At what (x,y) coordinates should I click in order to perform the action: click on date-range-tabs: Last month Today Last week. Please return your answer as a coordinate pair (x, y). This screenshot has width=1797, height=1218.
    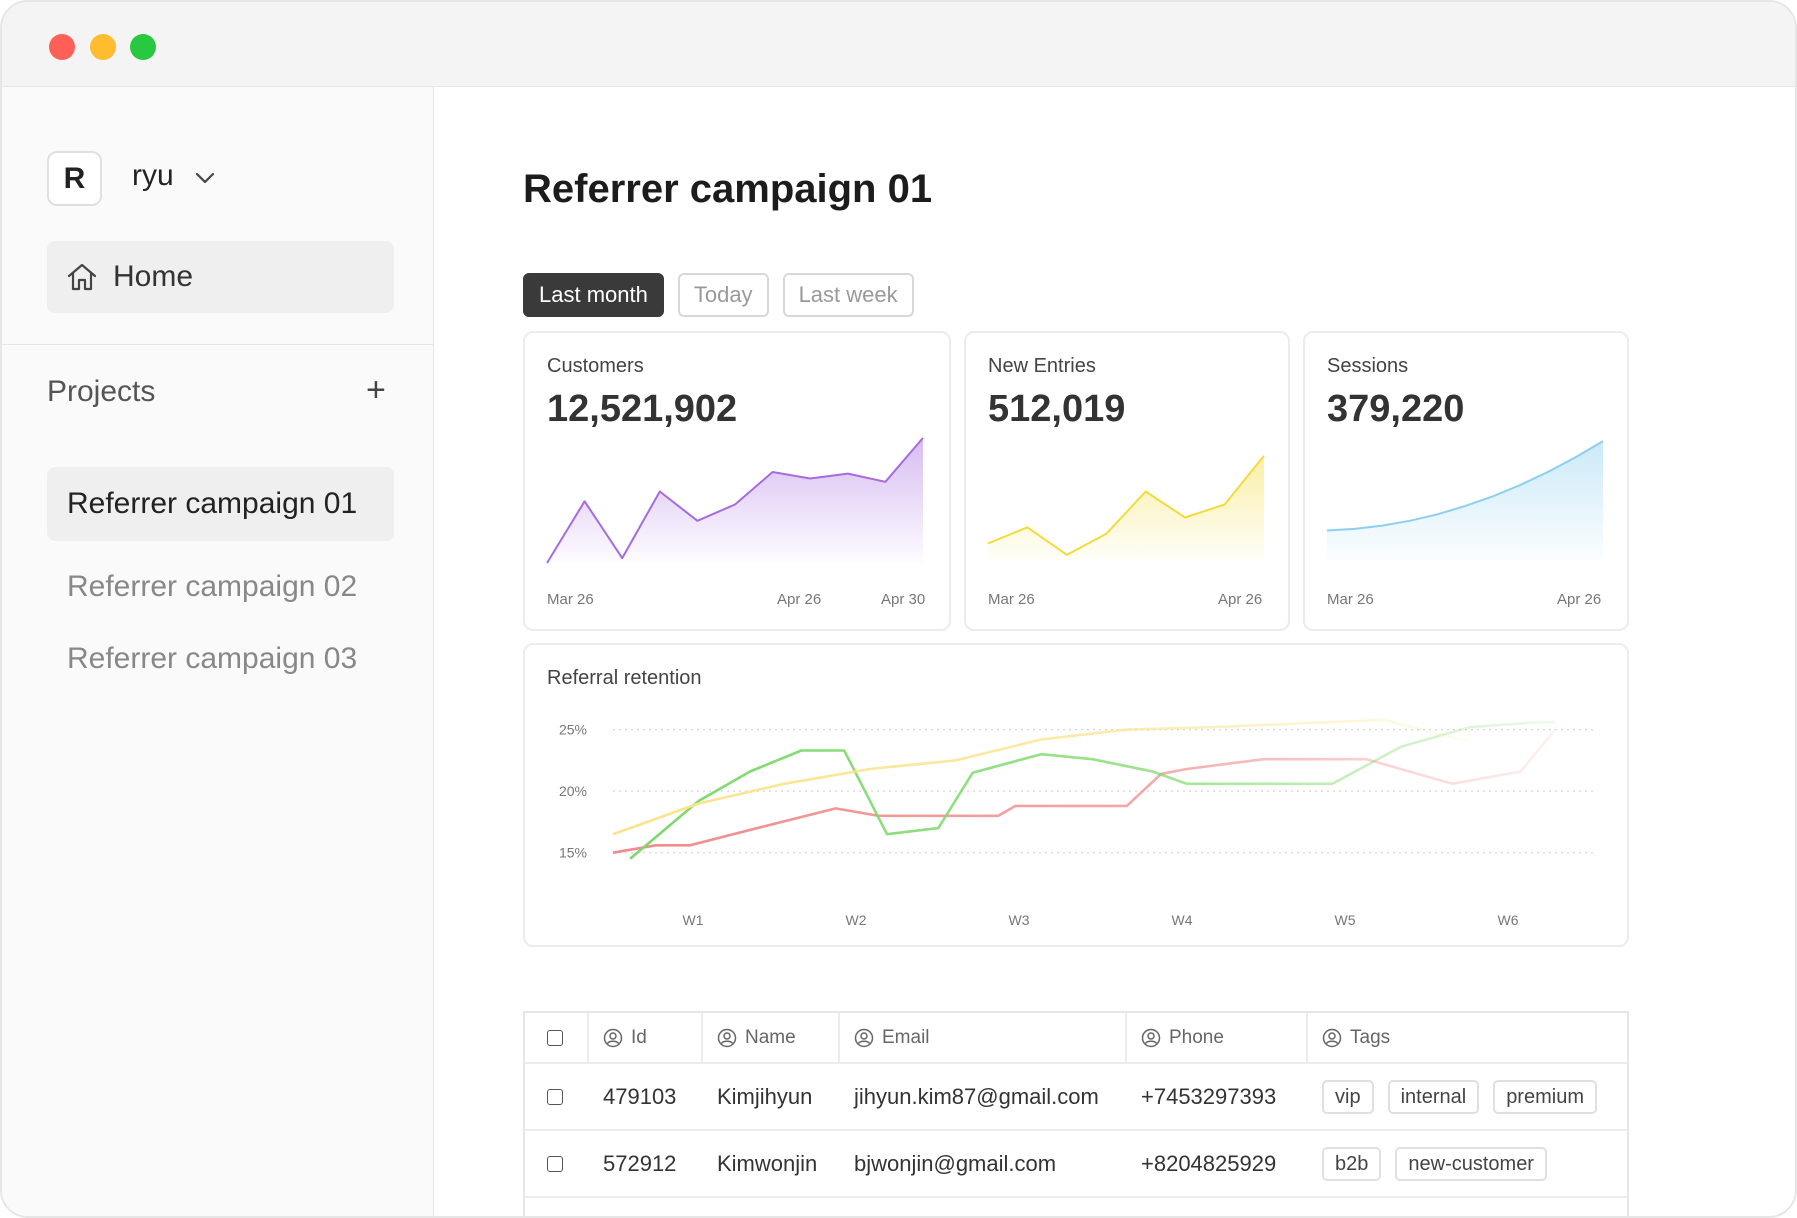
    Looking at the image, I should click on (718, 295).